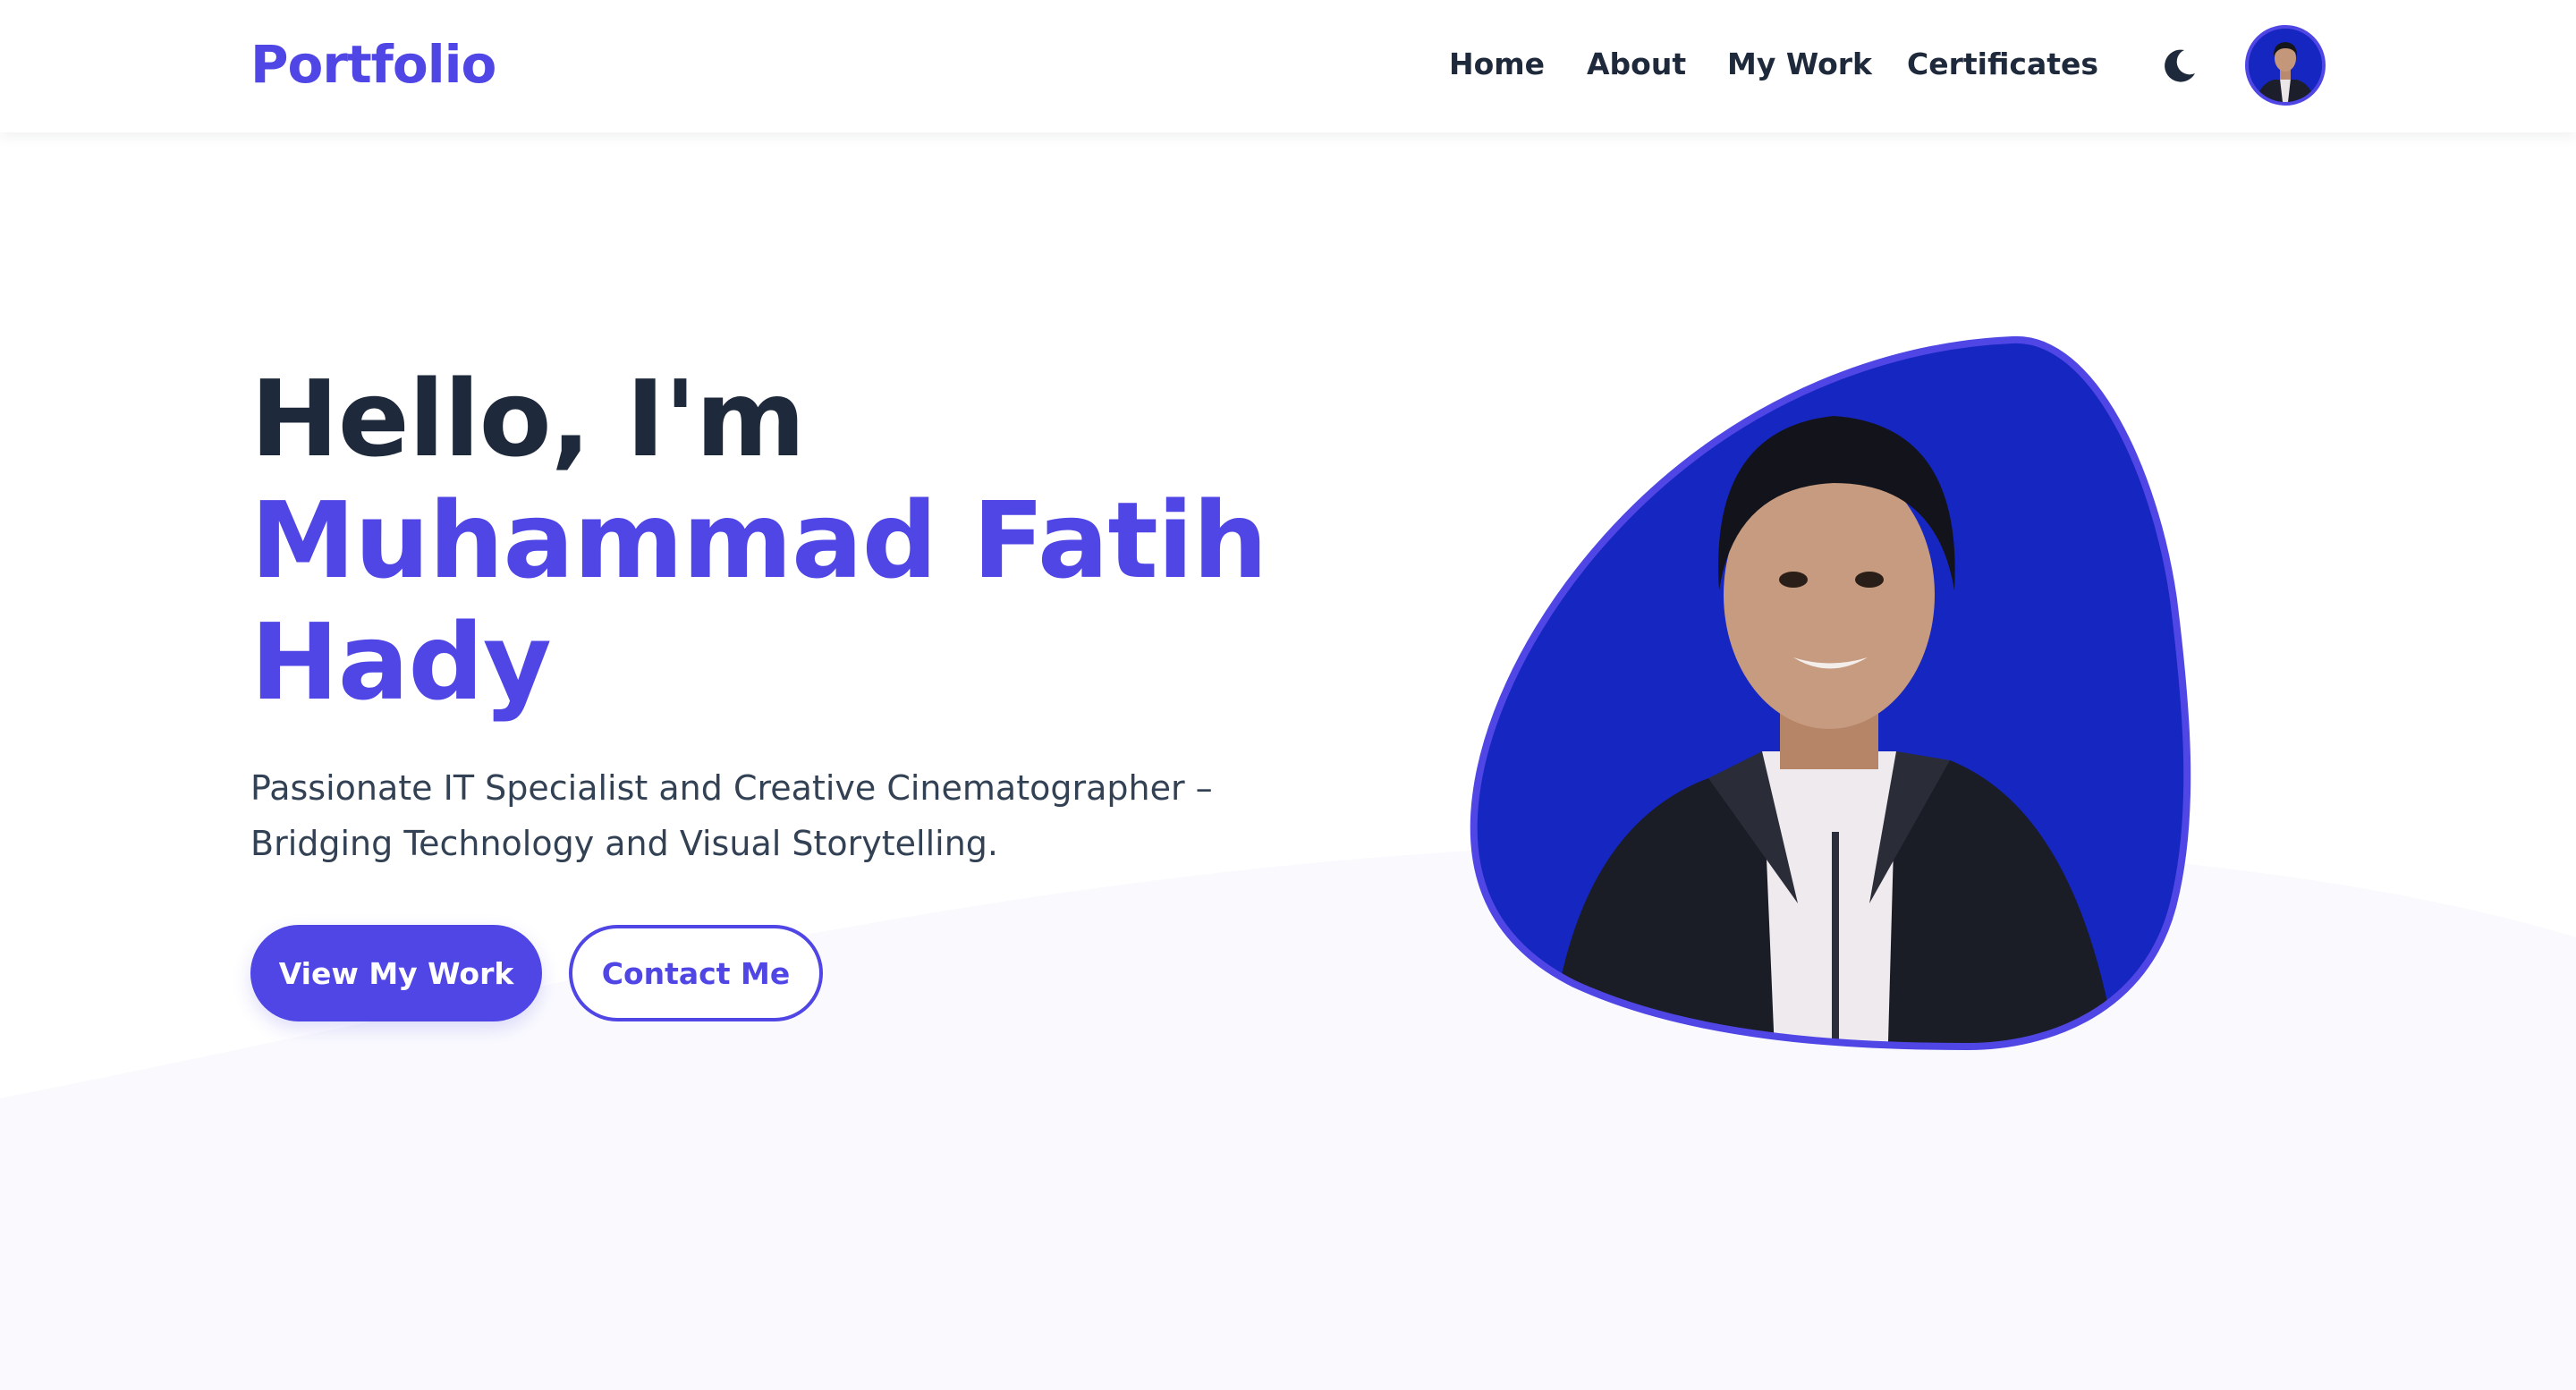  I want to click on avatar, so click(2285, 65).